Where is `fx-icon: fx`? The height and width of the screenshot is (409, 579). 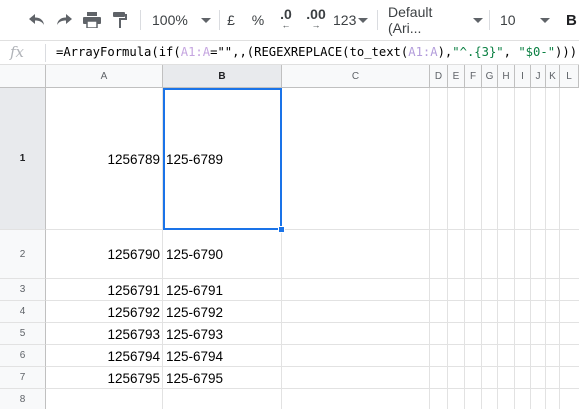
fx-icon: fx is located at coordinates (17, 52).